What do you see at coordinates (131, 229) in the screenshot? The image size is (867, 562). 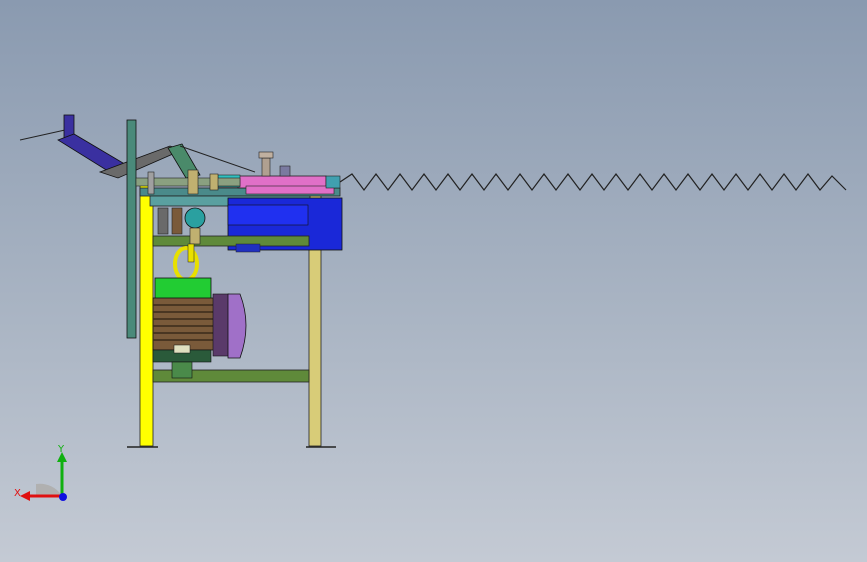 I see `belt-plate` at bounding box center [131, 229].